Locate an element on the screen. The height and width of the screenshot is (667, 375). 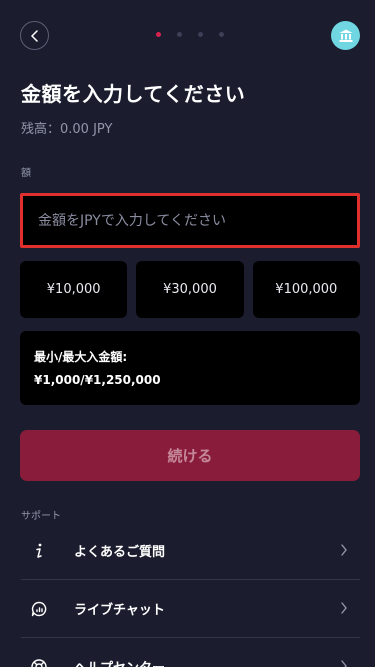
chat-icon is located at coordinates (39, 609).